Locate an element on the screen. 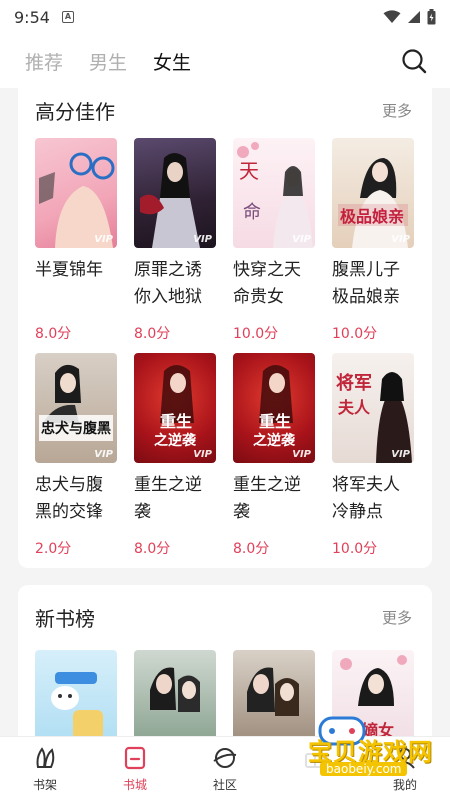  status-time: 9:54 is located at coordinates (32, 17).